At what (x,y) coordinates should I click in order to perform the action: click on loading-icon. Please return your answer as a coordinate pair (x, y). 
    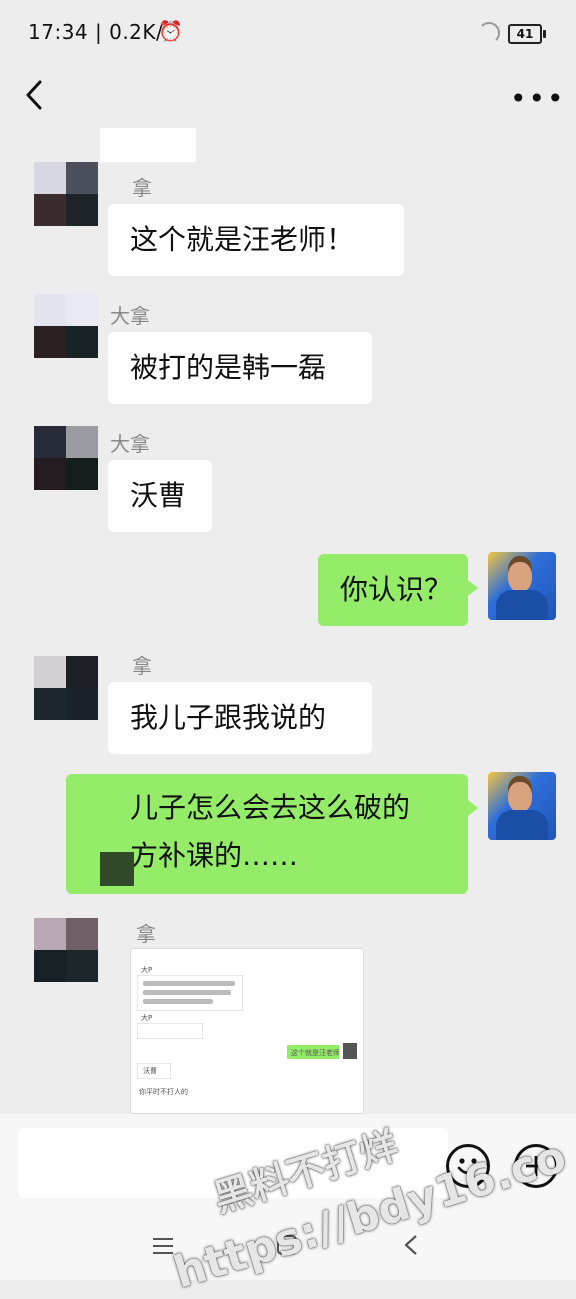
    Looking at the image, I should click on (489, 33).